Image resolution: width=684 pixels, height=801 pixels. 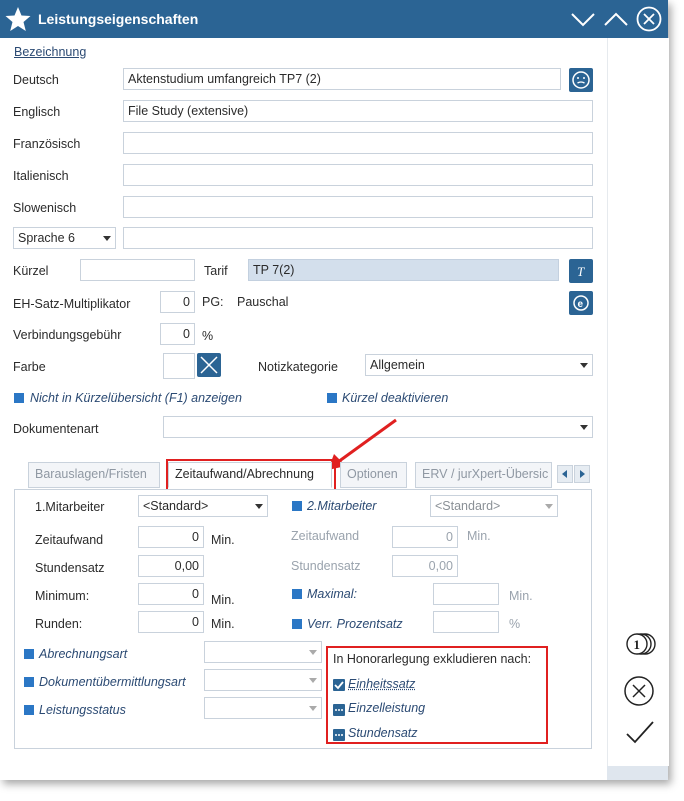 What do you see at coordinates (332, 594) in the screenshot?
I see `maximal-label: Maximal:` at bounding box center [332, 594].